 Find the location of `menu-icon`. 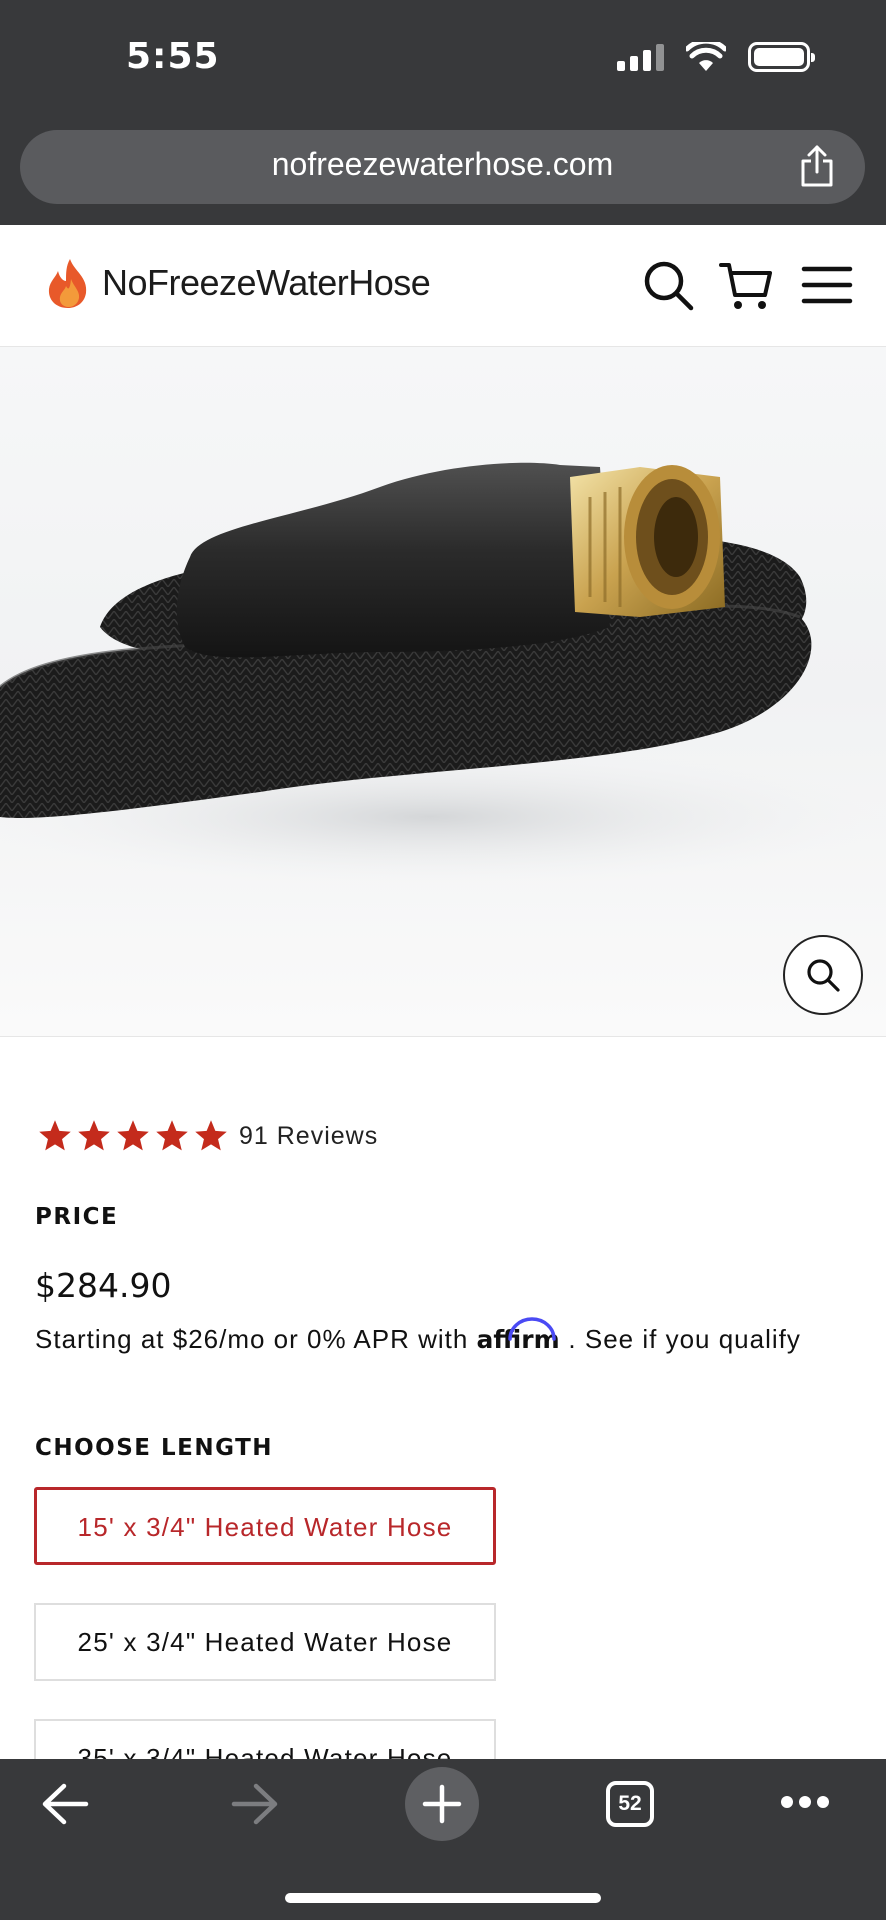

menu-icon is located at coordinates (828, 285).